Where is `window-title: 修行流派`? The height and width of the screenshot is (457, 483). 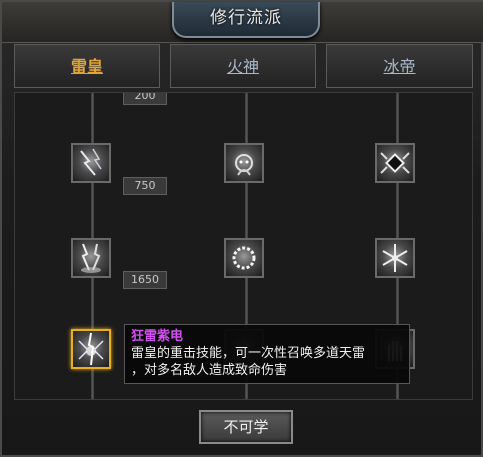 window-title: 修行流派 is located at coordinates (246, 18).